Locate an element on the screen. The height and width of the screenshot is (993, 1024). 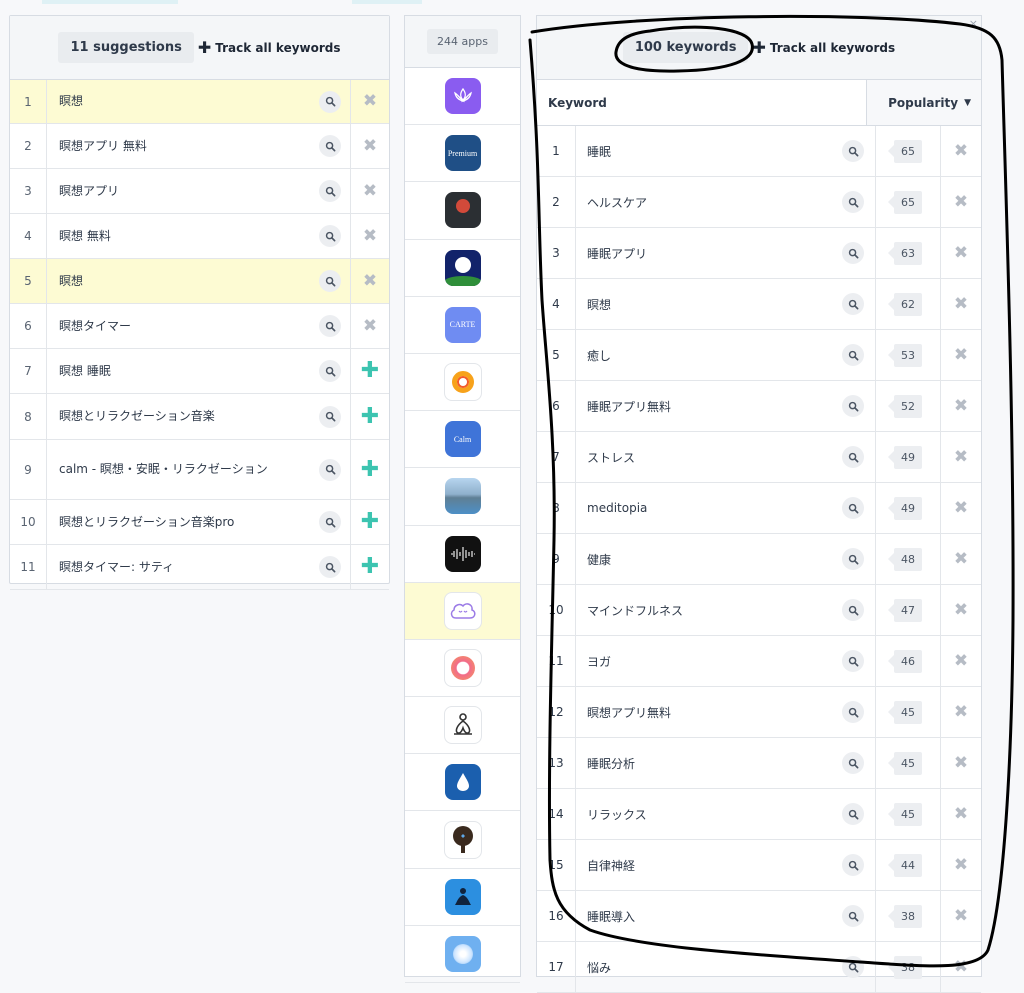
keyword-action-cell: ✖ is located at coordinates (960, 457).